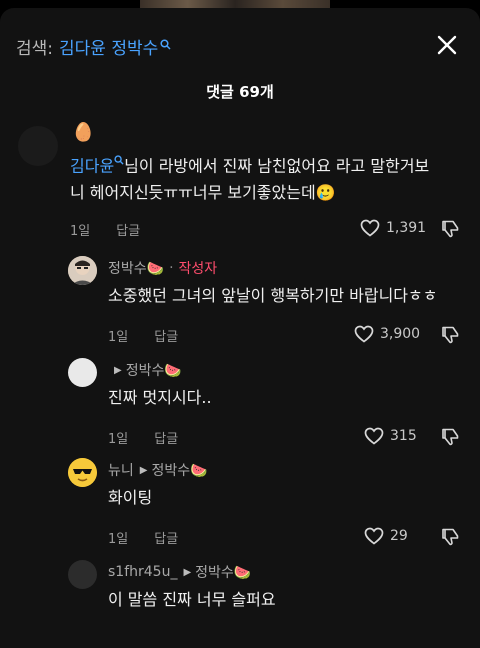 The image size is (480, 648). What do you see at coordinates (240, 92) in the screenshot?
I see `comment-count: 댓글 69개` at bounding box center [240, 92].